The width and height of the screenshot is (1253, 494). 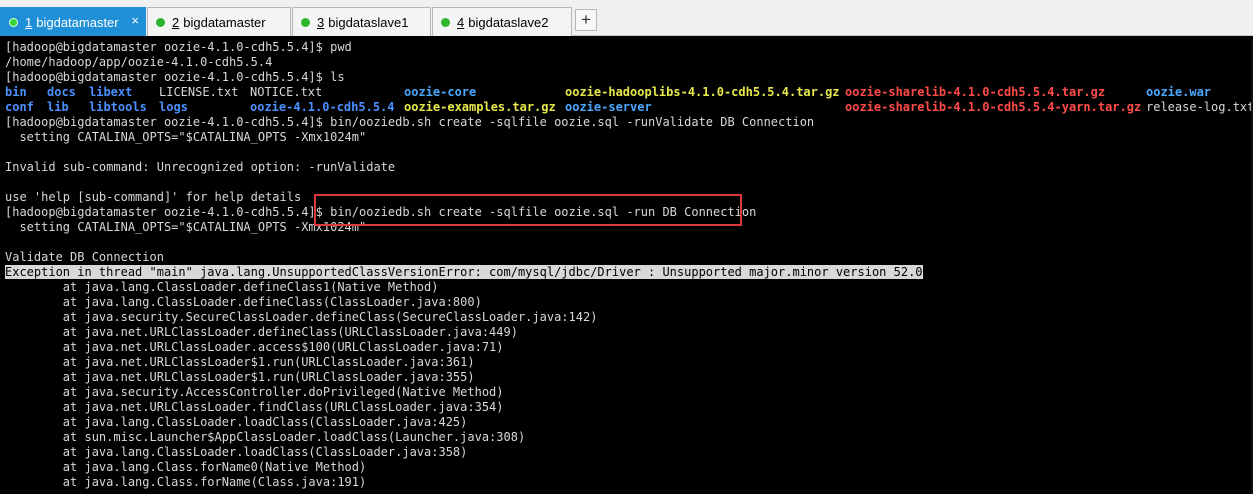 I want to click on ls-entry: oozie-core, so click(x=440, y=92).